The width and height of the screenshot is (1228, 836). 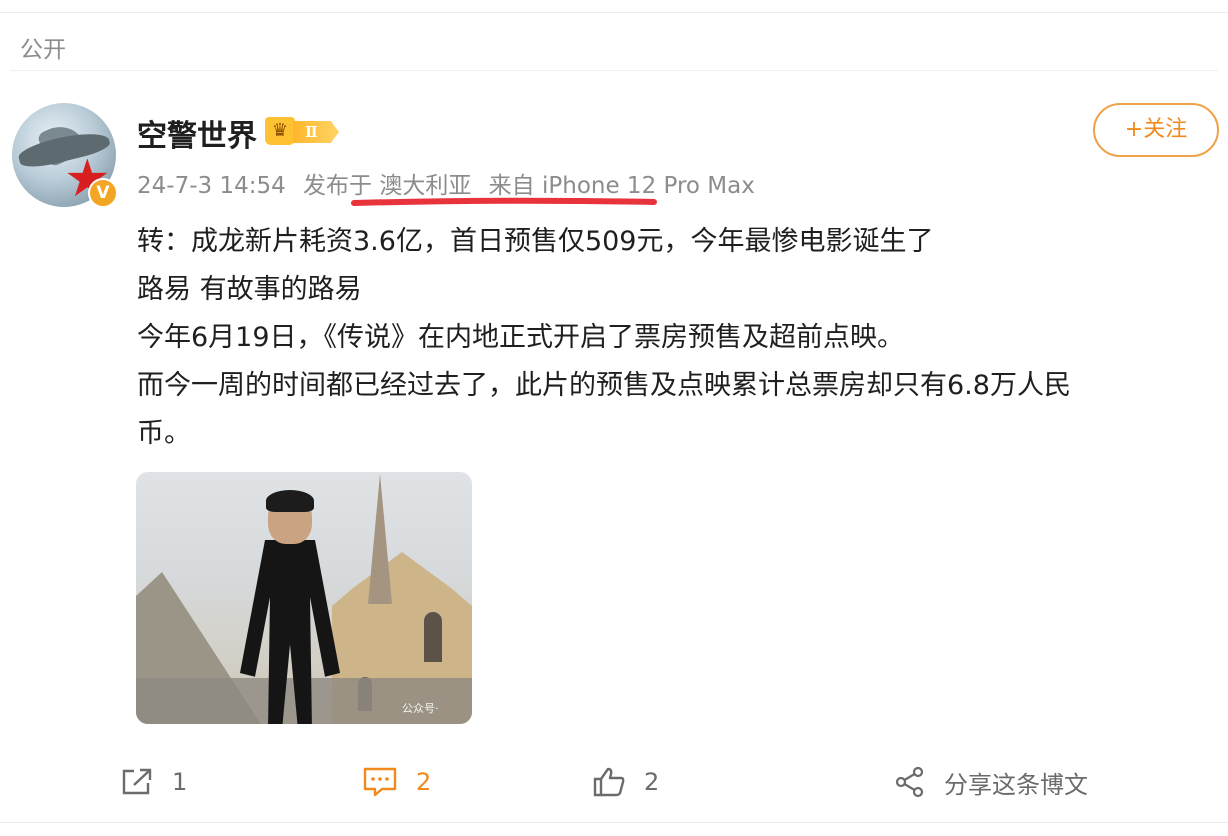 What do you see at coordinates (609, 782) in the screenshot?
I see `thumbs-up-icon` at bounding box center [609, 782].